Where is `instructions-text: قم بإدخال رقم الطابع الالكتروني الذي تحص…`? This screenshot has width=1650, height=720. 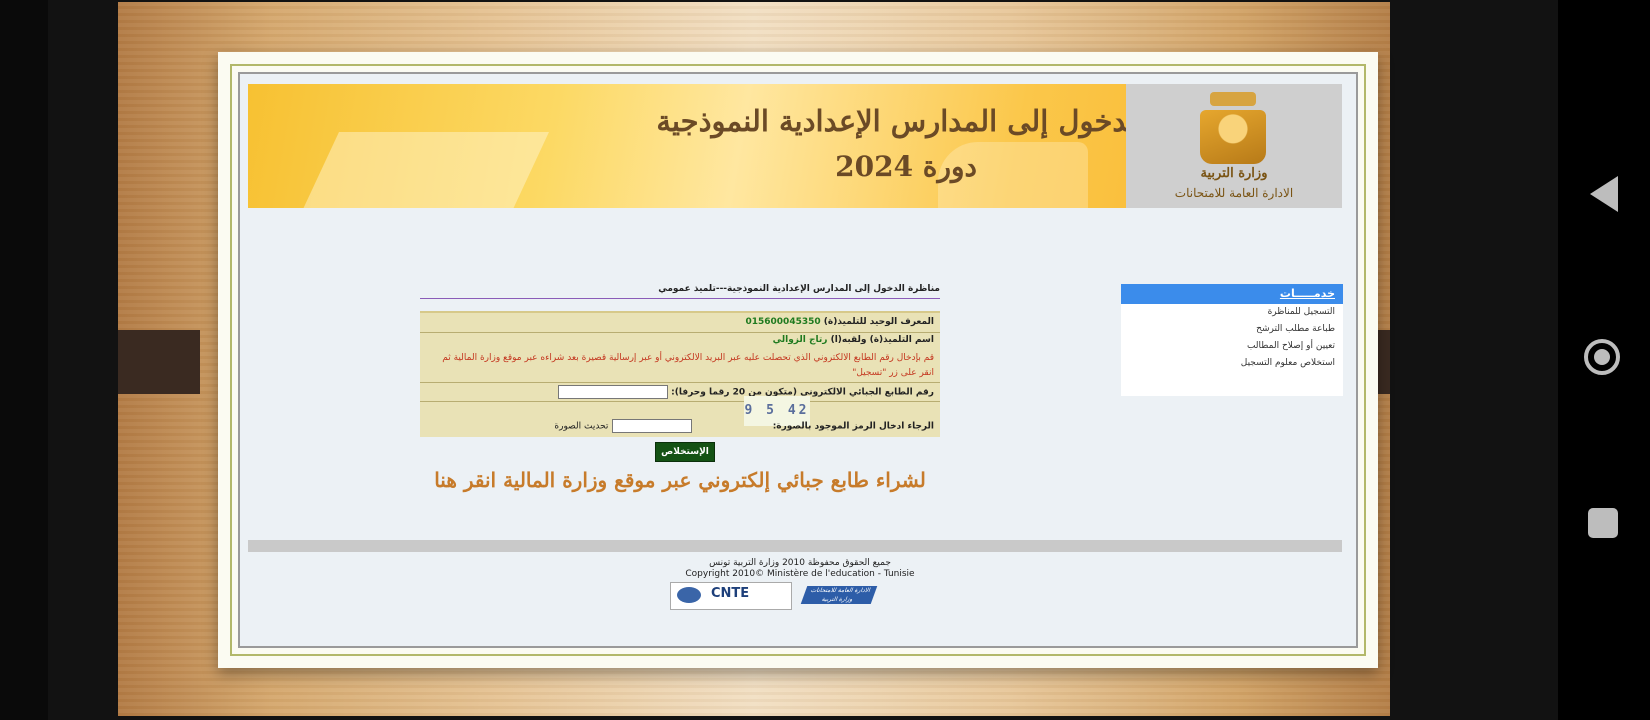
instructions-text: قم بإدخال رقم الطابع الالكتروني الذي تحص… is located at coordinates (688, 365).